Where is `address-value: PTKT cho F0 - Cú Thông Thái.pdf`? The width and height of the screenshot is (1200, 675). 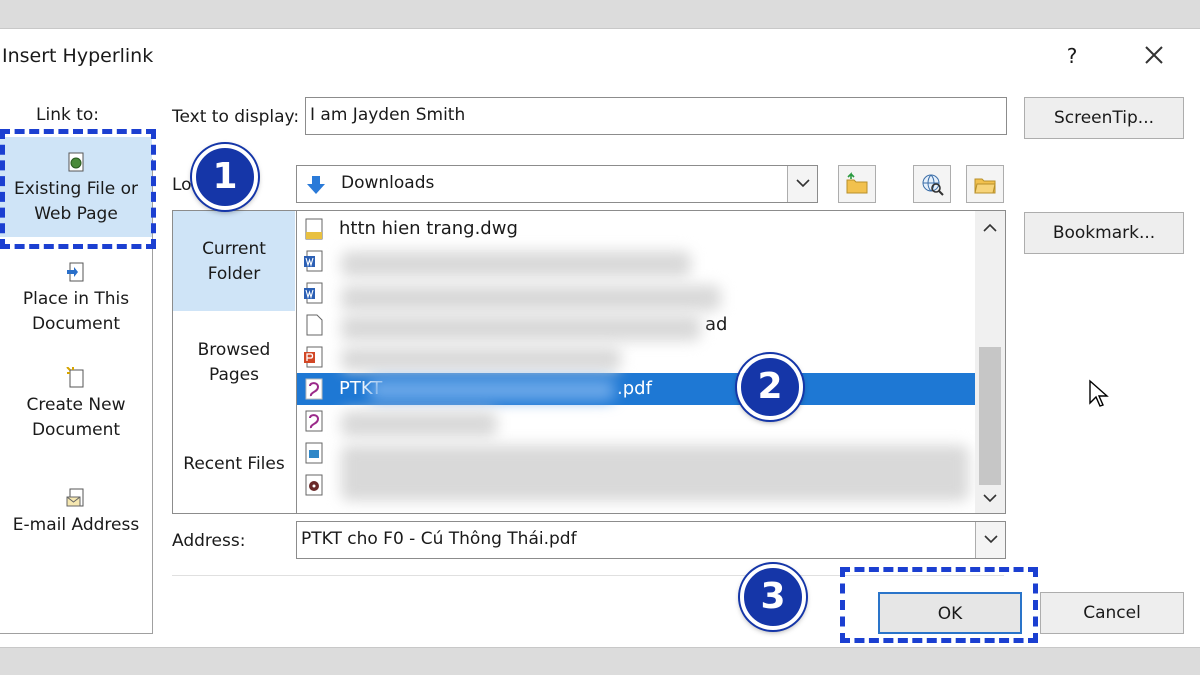 address-value: PTKT cho F0 - Cú Thông Thái.pdf is located at coordinates (439, 539).